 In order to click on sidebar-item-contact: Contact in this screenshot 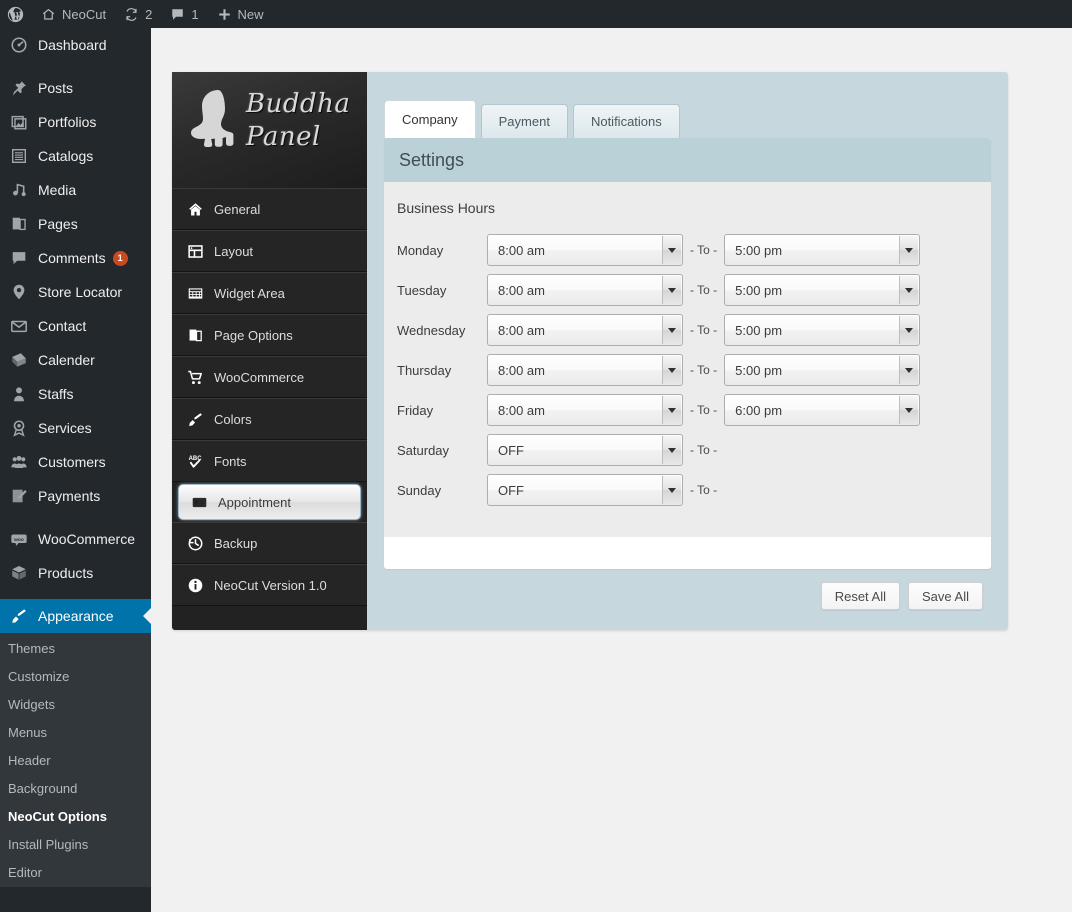, I will do `click(75, 326)`.